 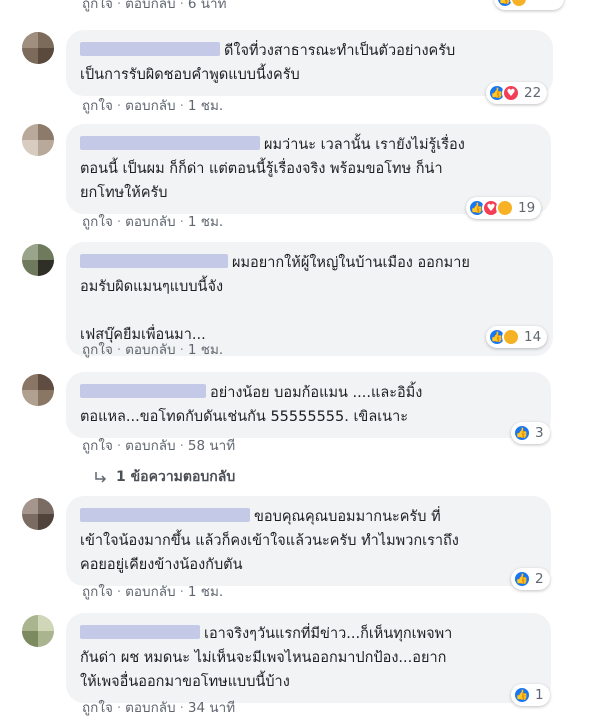 I want to click on reaction-count: 14, so click(x=533, y=337).